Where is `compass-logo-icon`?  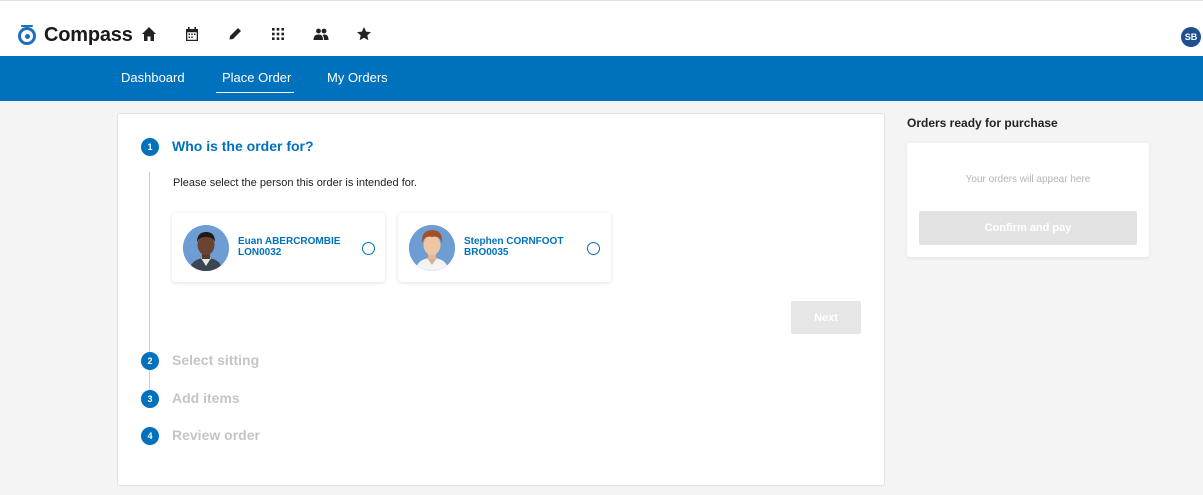 compass-logo-icon is located at coordinates (28, 35).